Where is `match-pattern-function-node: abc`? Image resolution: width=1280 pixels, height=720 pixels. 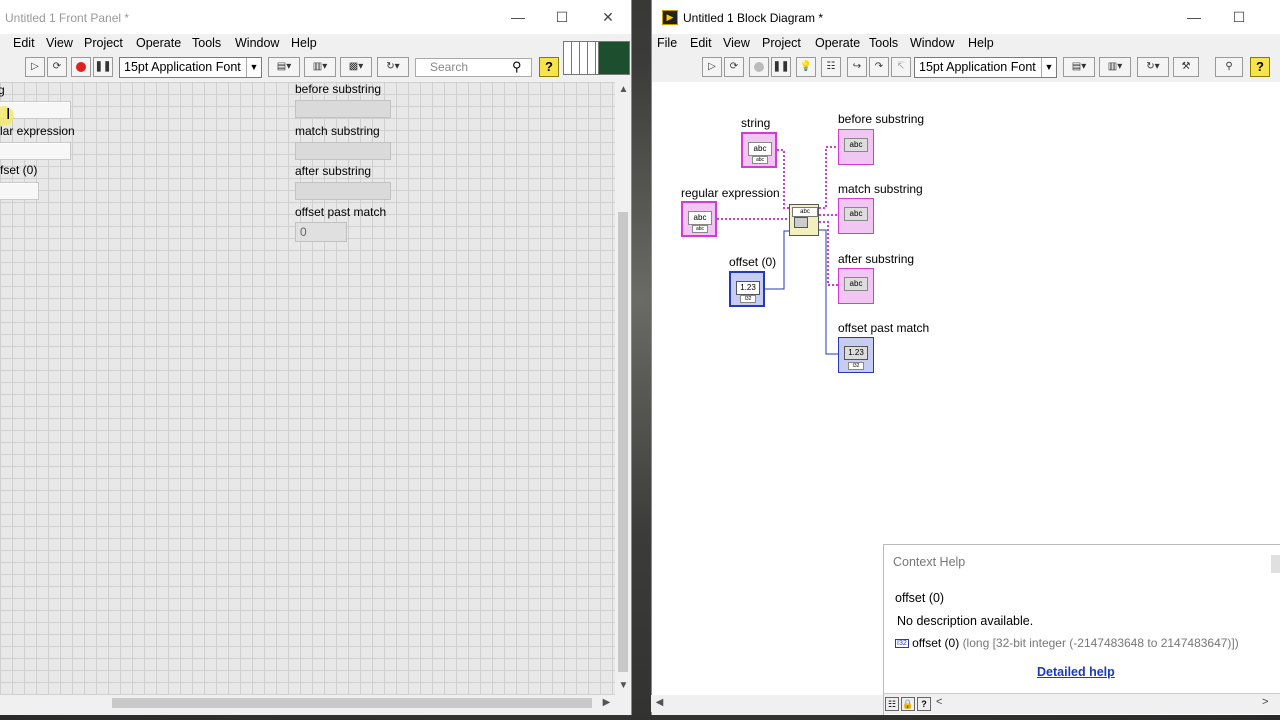
match-pattern-function-node: abc is located at coordinates (804, 220).